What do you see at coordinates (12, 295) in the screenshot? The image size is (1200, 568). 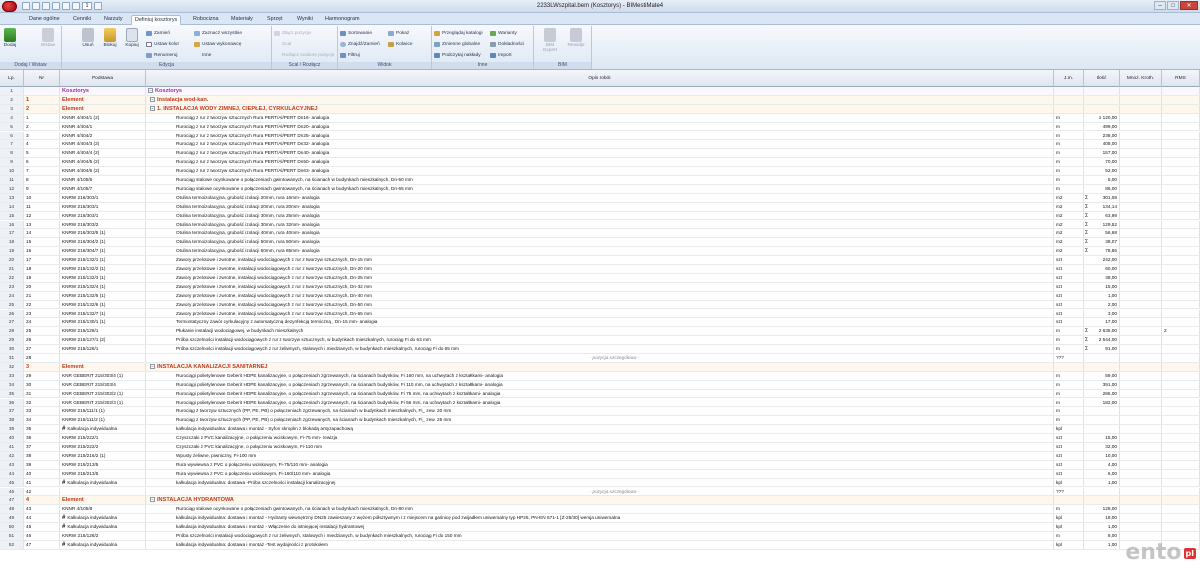 I see `cell-lp: 24` at bounding box center [12, 295].